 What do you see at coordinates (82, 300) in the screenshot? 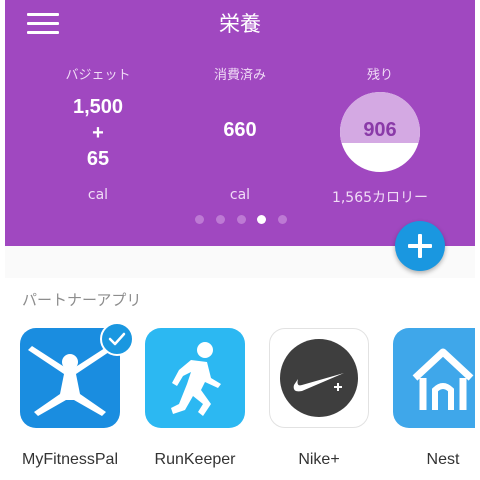
I see `section-title: パートナーアプリ` at bounding box center [82, 300].